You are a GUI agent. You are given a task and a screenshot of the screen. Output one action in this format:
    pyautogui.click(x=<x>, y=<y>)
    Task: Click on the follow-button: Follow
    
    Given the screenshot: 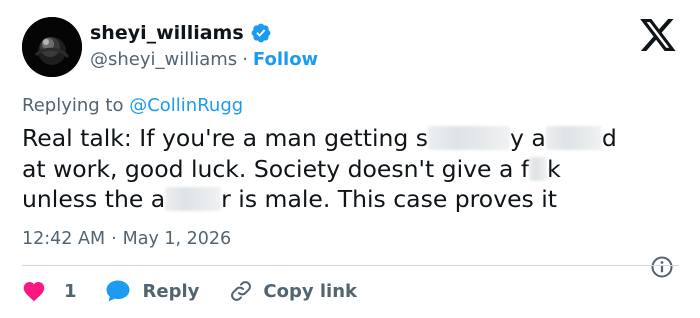 What is the action you would take?
    pyautogui.click(x=285, y=59)
    